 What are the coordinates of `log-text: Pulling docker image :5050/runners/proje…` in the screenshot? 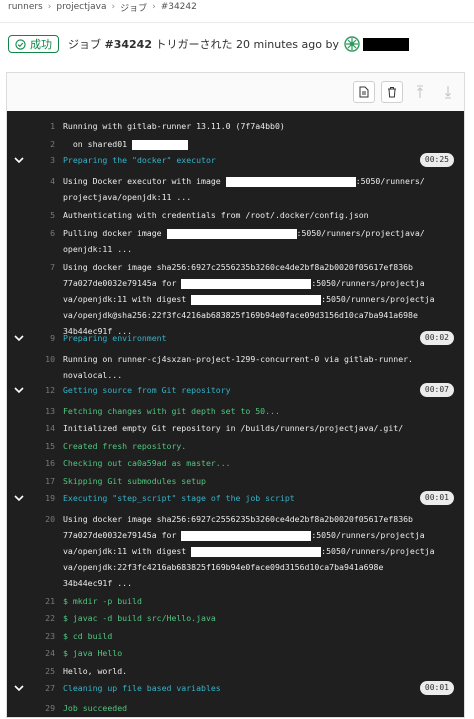 It's located at (258, 233).